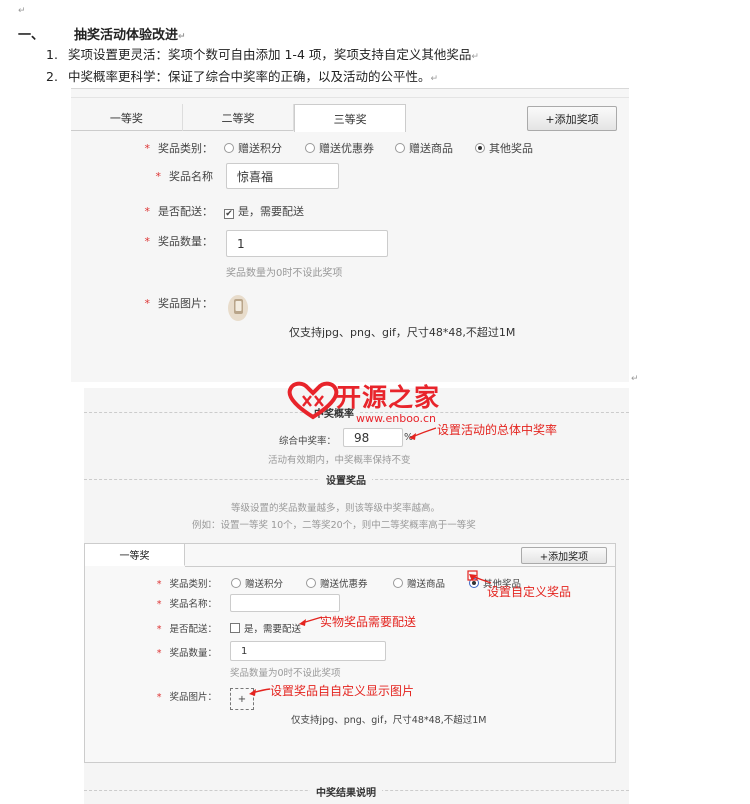 Image resolution: width=750 pixels, height=804 pixels. What do you see at coordinates (529, 592) in the screenshot?
I see `annotation-custom-prize: 设置自定义奖品` at bounding box center [529, 592].